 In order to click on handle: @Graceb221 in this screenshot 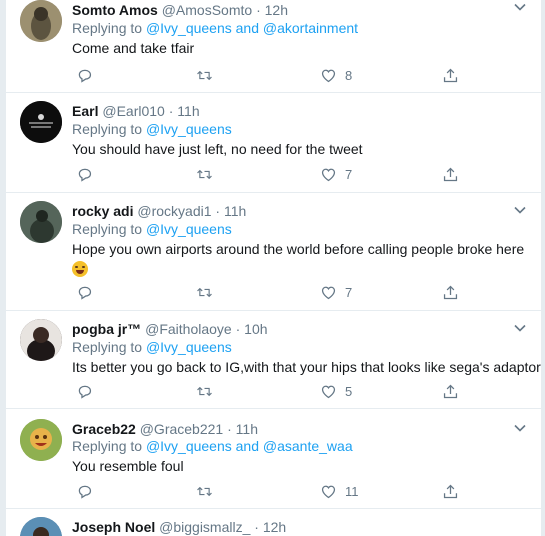, I will do `click(181, 429)`.